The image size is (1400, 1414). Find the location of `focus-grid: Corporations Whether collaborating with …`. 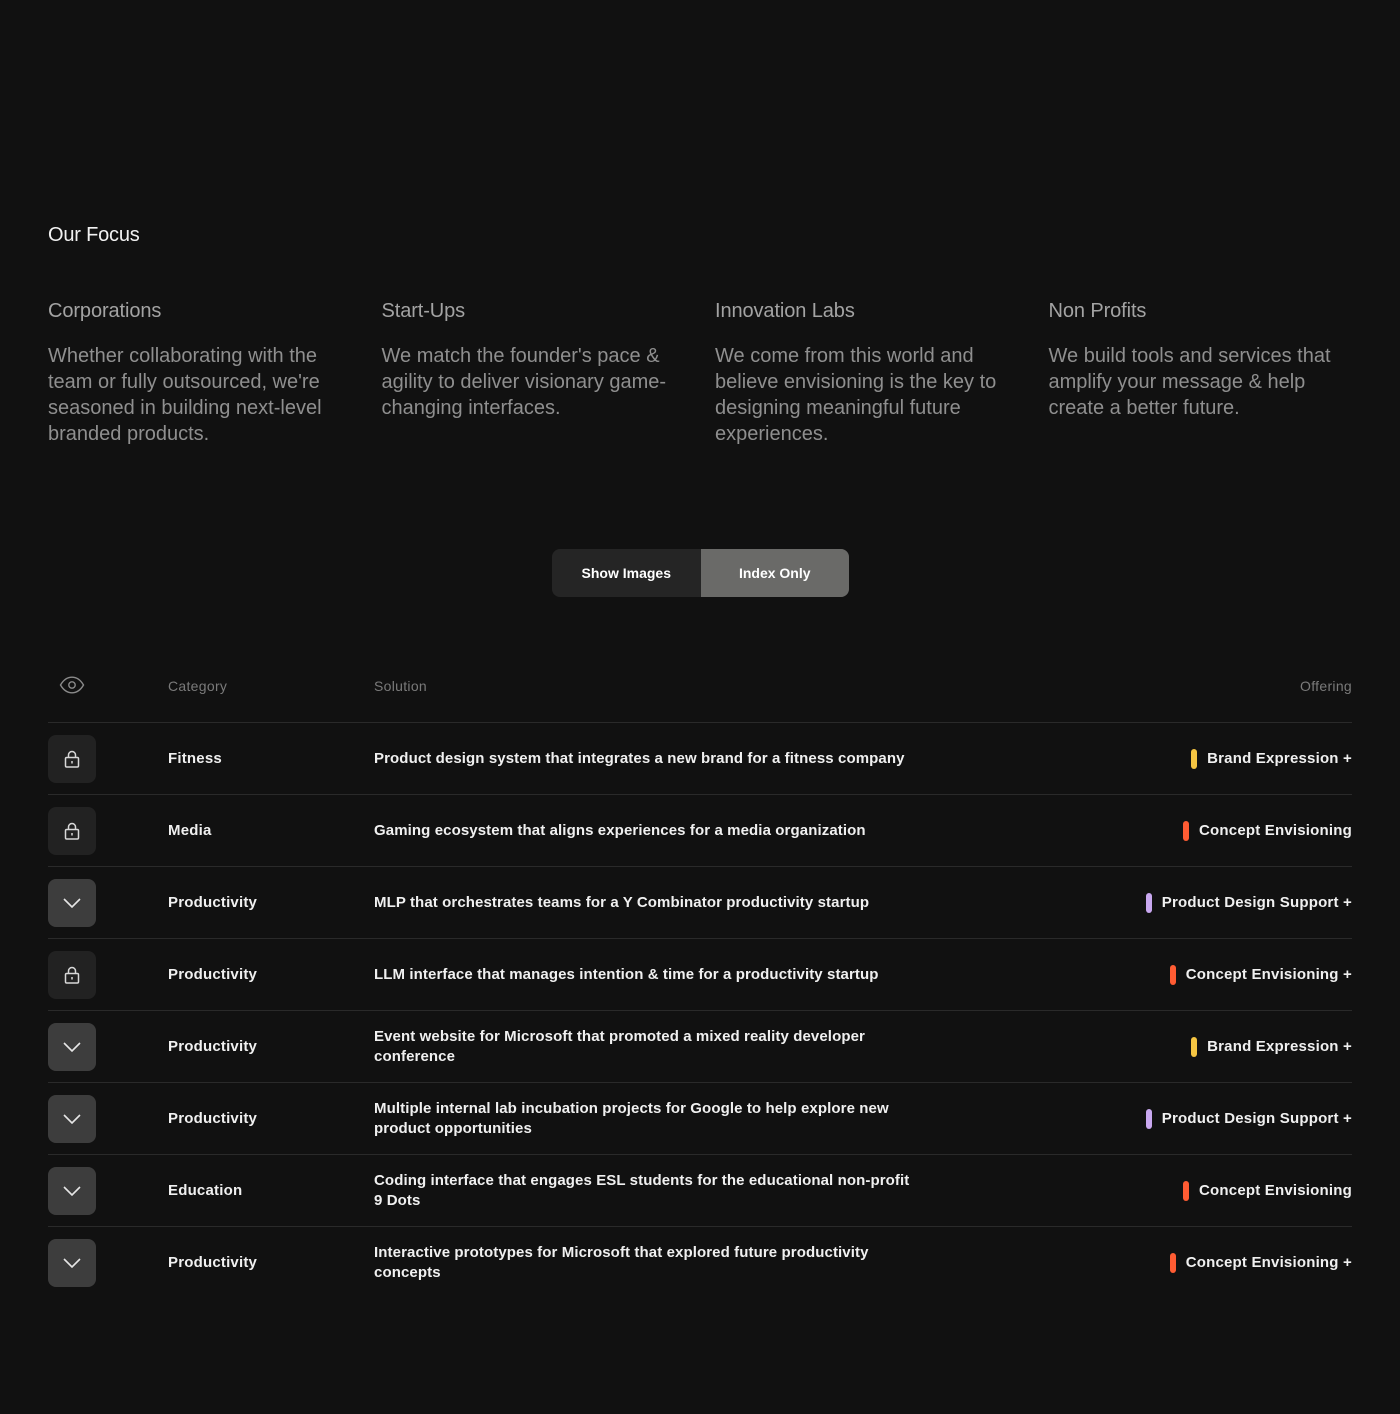

focus-grid: Corporations Whether collaborating with … is located at coordinates (700, 373).